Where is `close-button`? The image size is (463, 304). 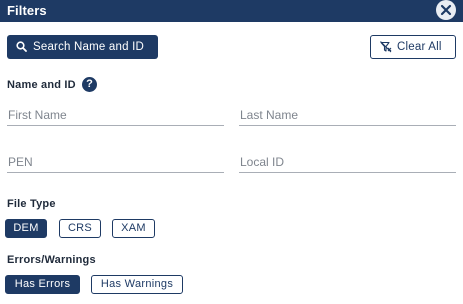 close-button is located at coordinates (446, 10).